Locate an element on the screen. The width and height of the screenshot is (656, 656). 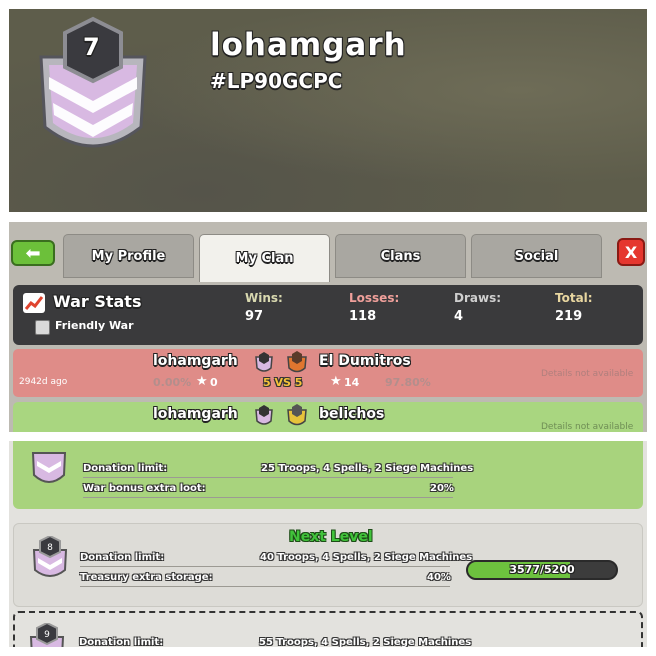
clan-badge-icon is located at coordinates (49, 467).